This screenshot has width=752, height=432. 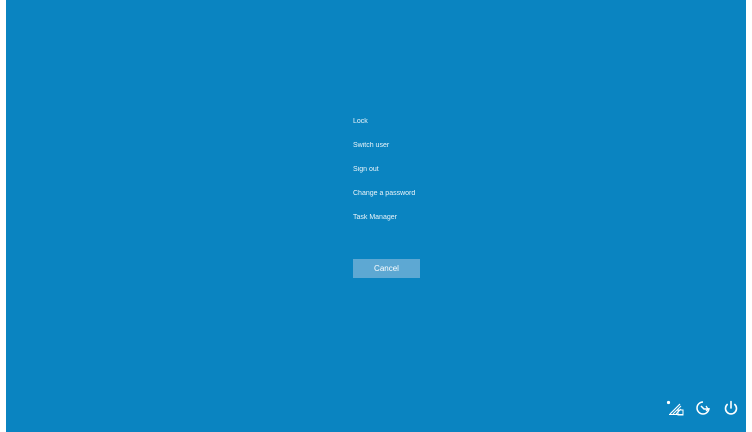 I want to click on lock-option: Lock, so click(x=423, y=122).